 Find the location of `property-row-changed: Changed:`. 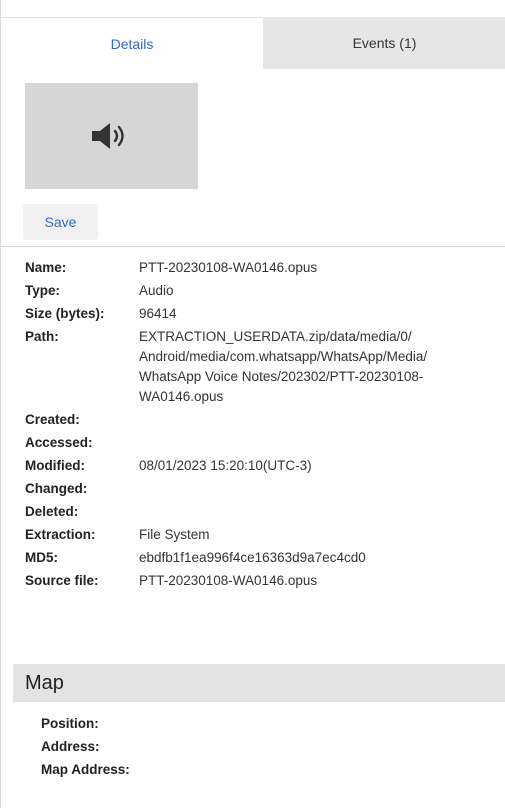

property-row-changed: Changed: is located at coordinates (260, 489).